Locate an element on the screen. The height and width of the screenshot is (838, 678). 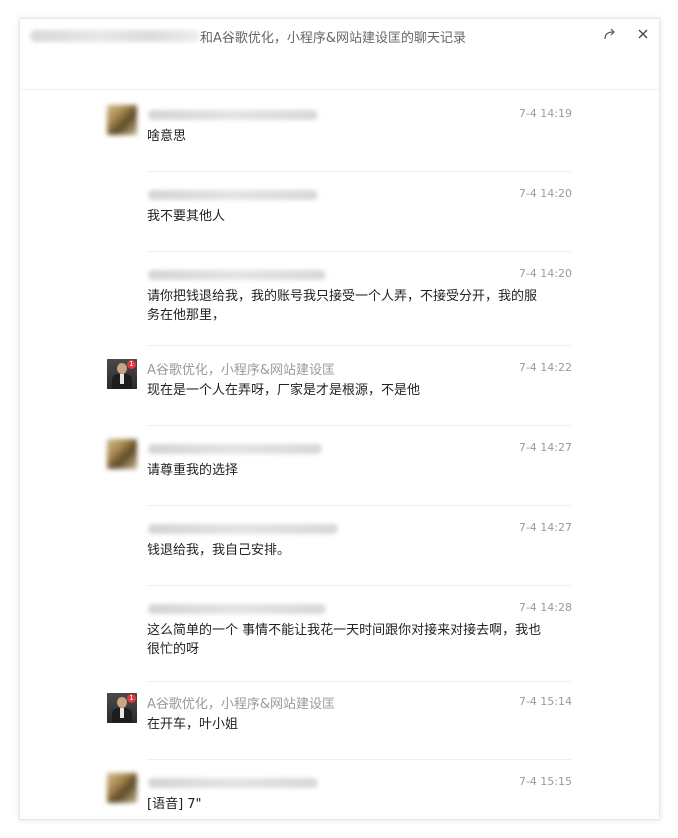
window-title: 和A谷歌优化，小程序&网站建设匡的聊天记录 is located at coordinates (333, 38).